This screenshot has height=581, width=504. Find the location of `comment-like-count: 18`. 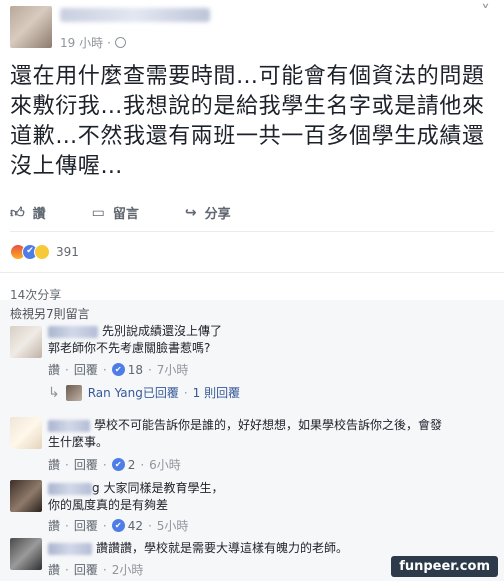

comment-like-count: 18 is located at coordinates (135, 370).